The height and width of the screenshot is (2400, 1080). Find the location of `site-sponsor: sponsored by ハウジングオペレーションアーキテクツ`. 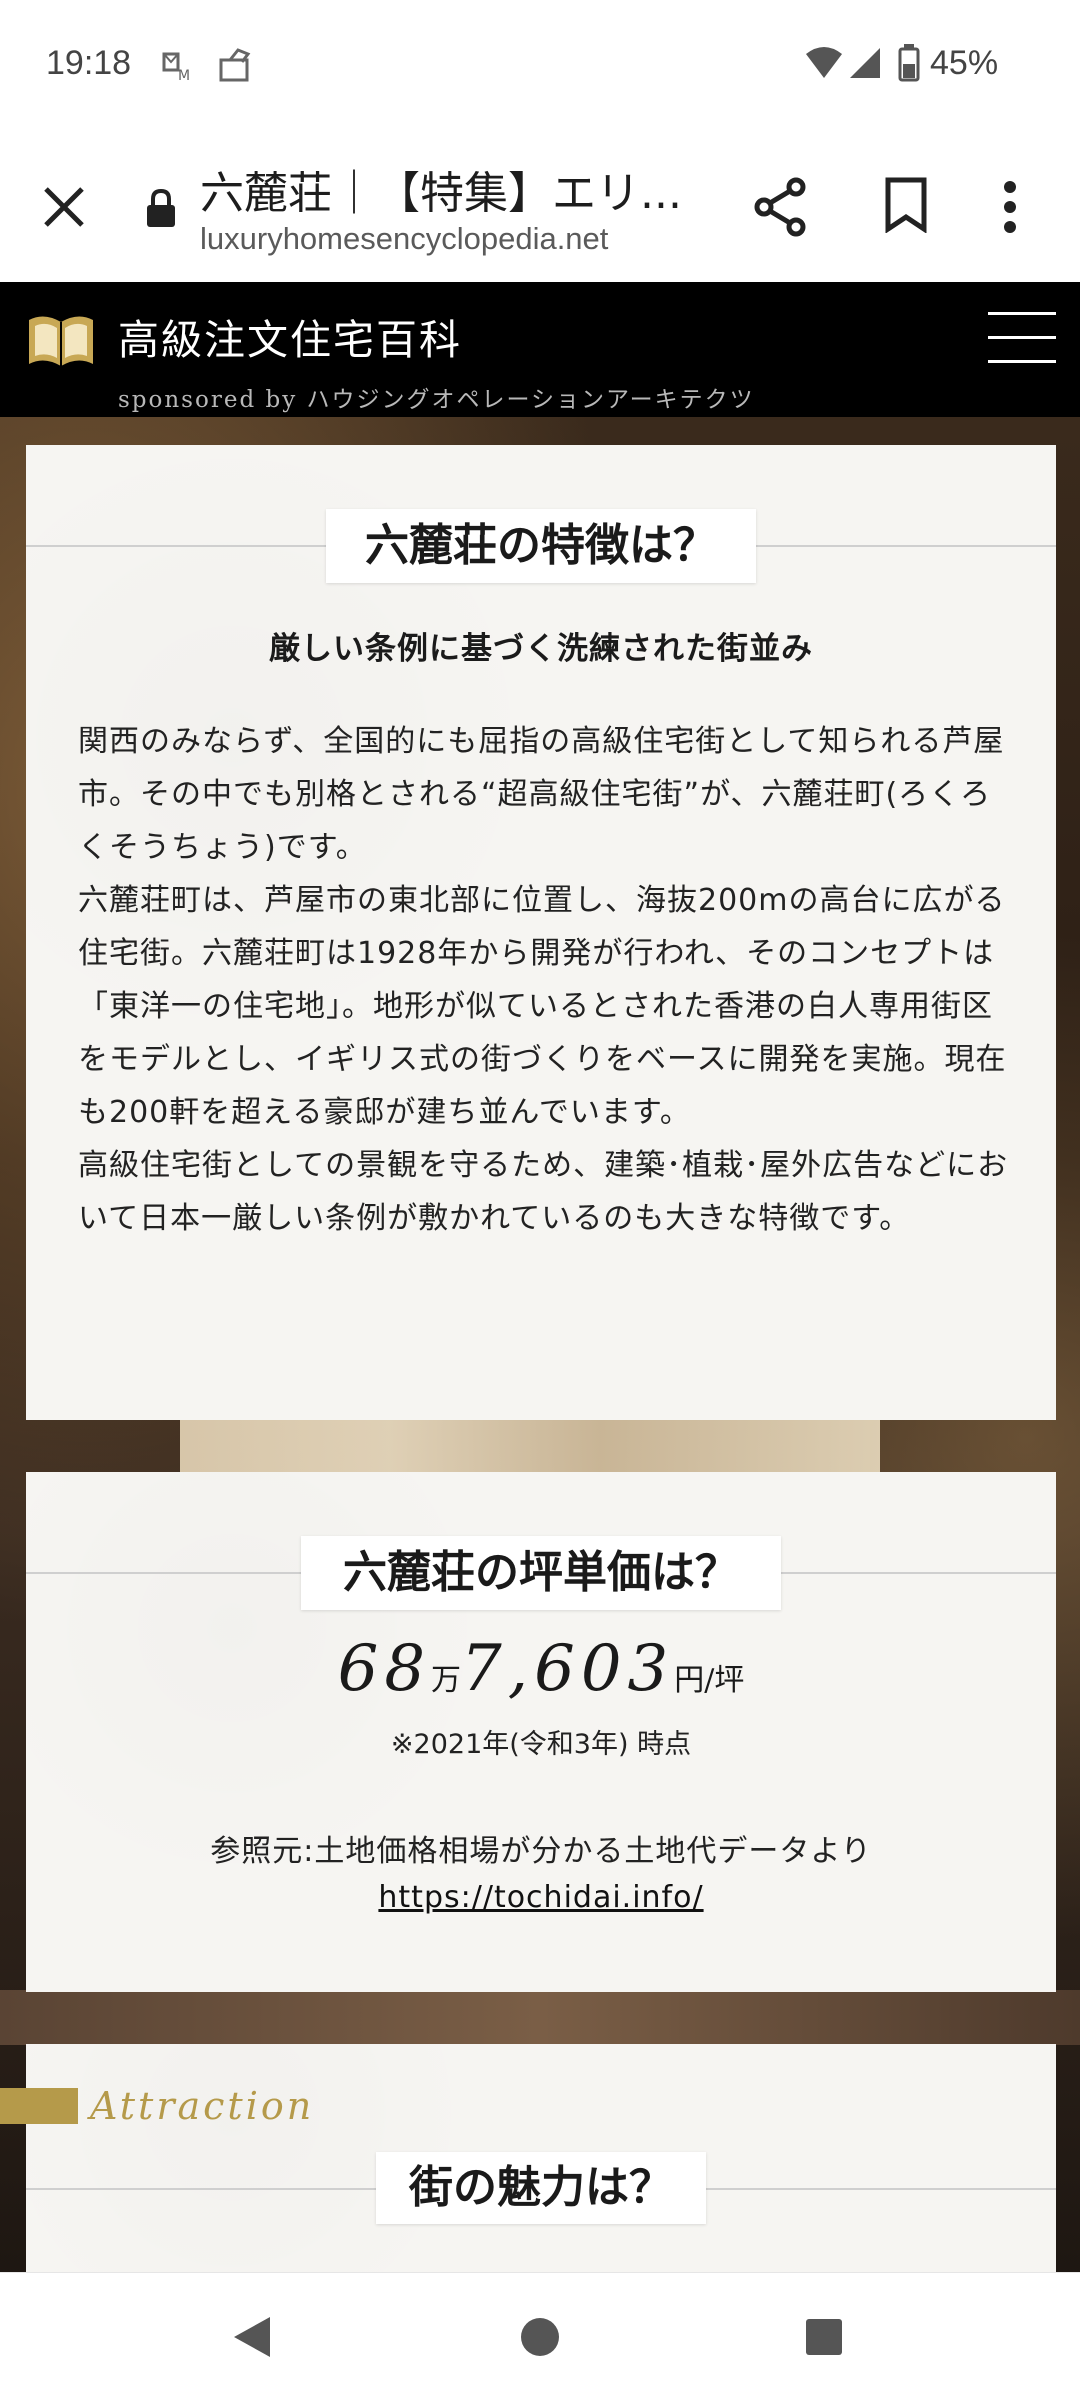

site-sponsor: sponsored by ハウジングオペレーションアーキテクツ is located at coordinates (436, 400).